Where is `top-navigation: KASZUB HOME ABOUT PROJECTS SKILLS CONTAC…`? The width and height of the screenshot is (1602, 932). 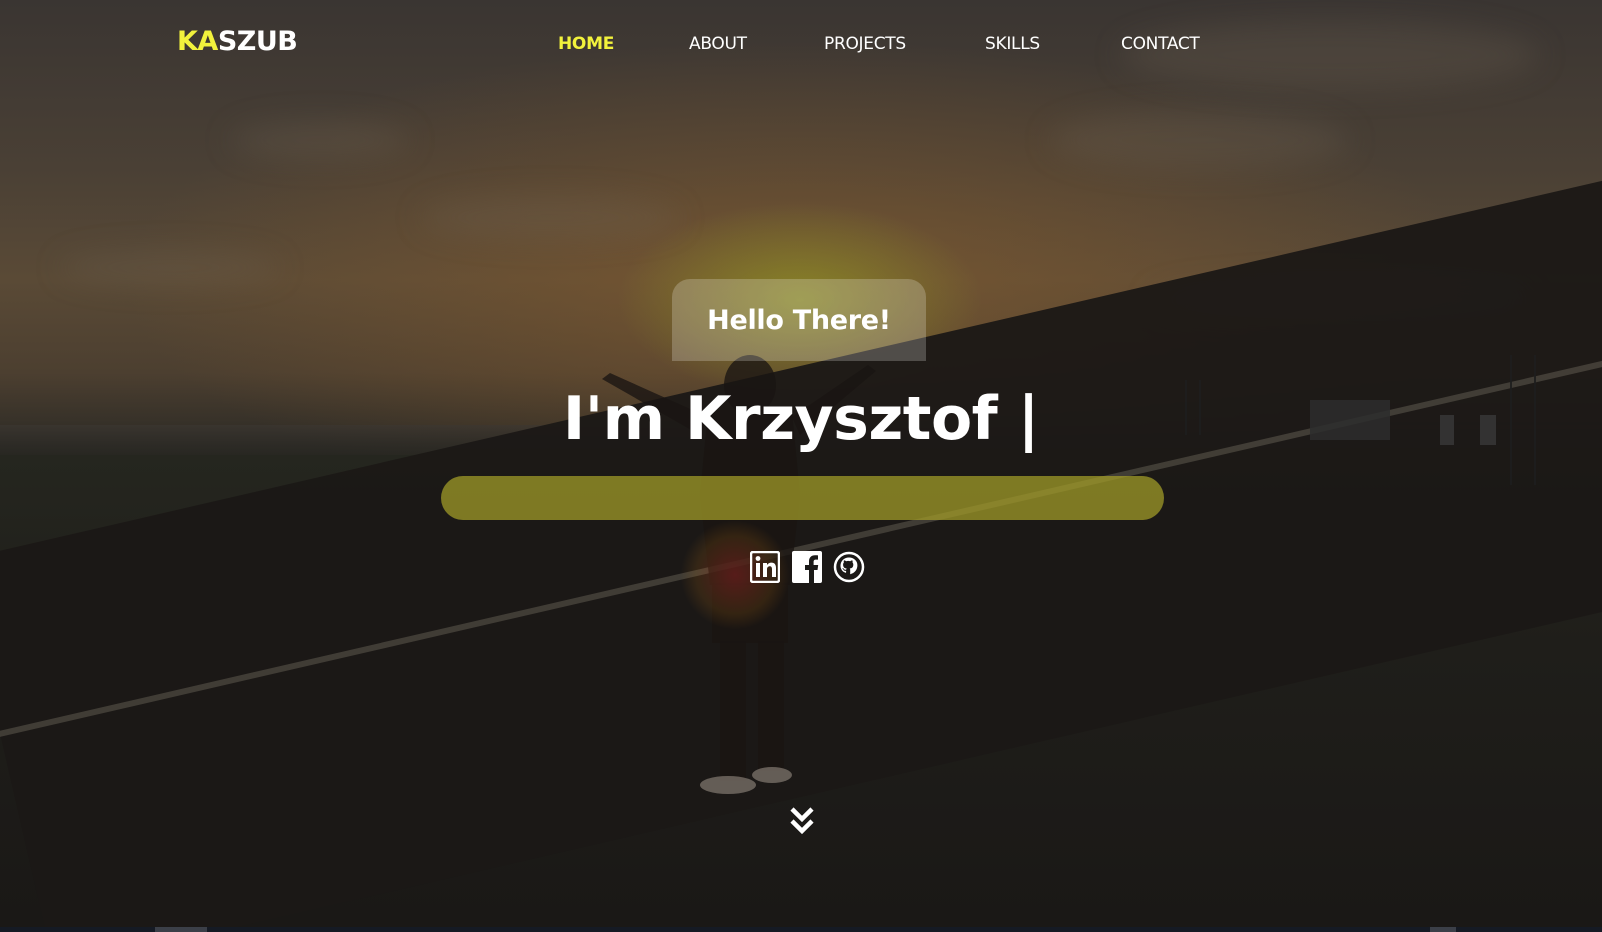 top-navigation: KASZUB HOME ABOUT PROJECTS SKILLS CONTAC… is located at coordinates (801, 43).